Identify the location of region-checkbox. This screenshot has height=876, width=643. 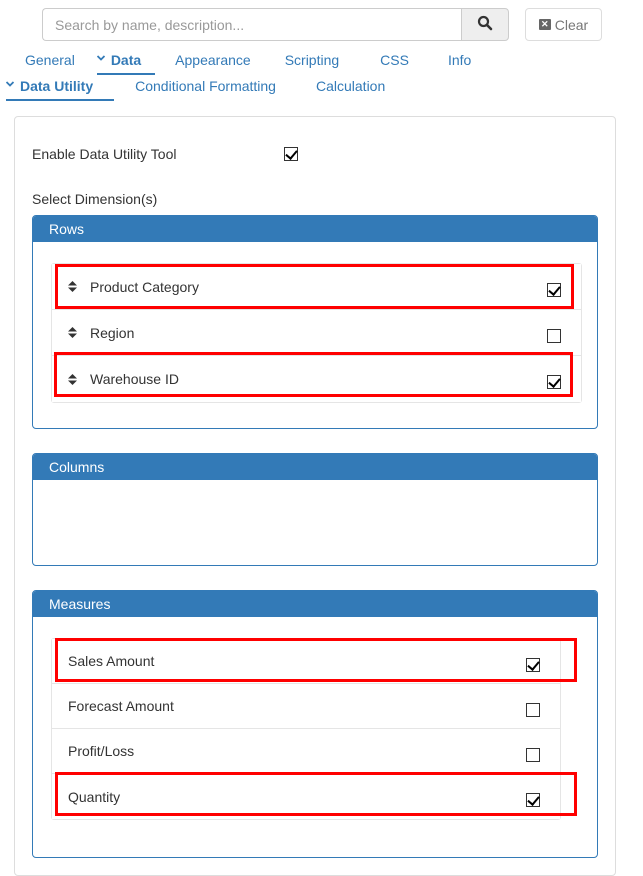
(554, 336).